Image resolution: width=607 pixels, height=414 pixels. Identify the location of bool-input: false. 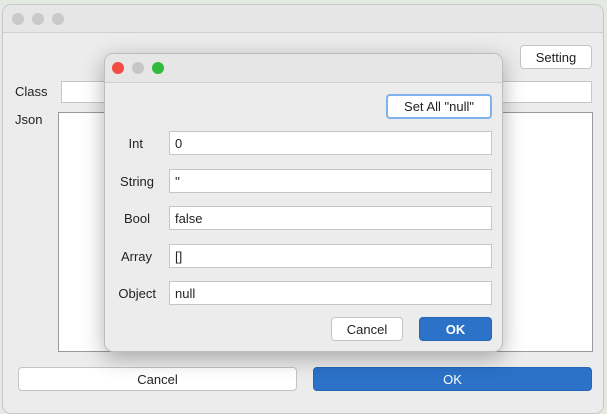
(330, 218).